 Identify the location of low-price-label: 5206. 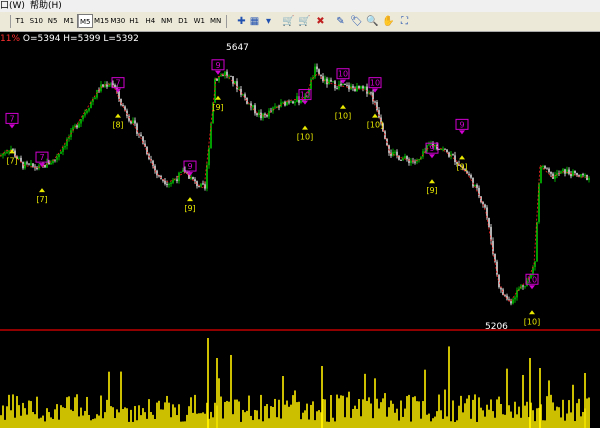
(496, 327).